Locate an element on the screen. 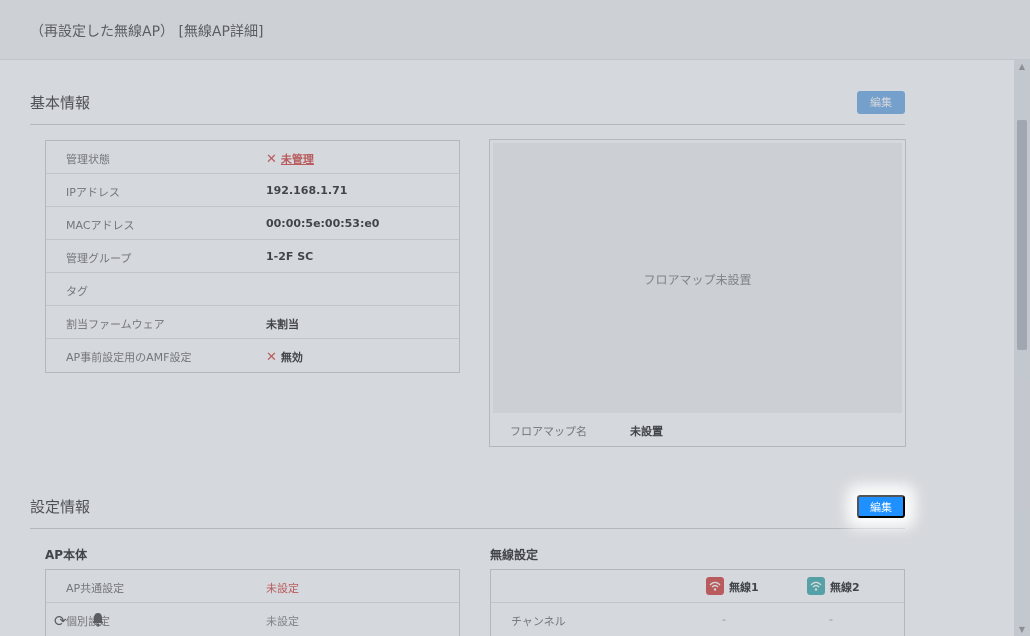 Image resolution: width=1030 pixels, height=636 pixels. scrollbar-thumb is located at coordinates (1022, 235).